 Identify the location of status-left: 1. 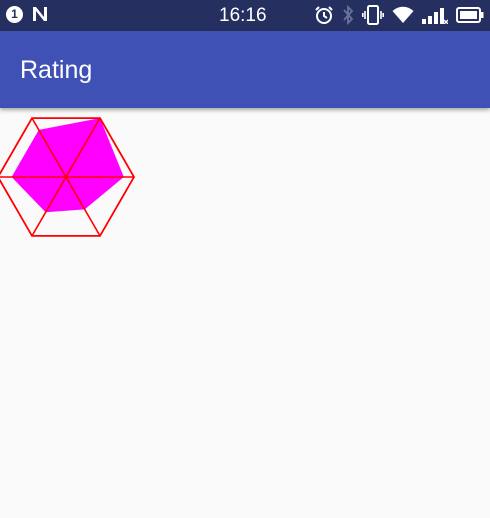
(27, 14).